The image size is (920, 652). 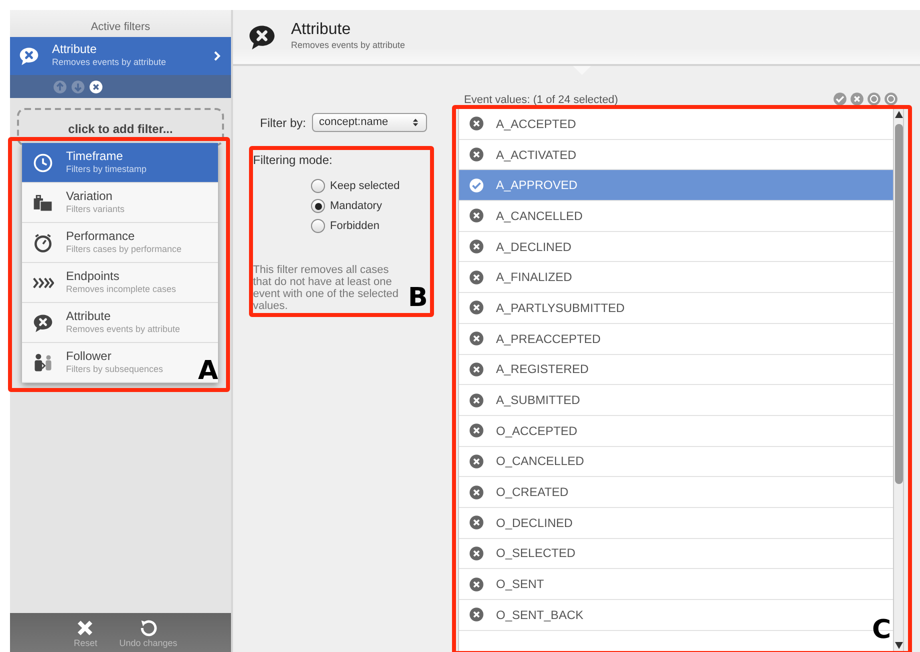 I want to click on list-title: Event values: (1 of 24 selected), so click(x=541, y=100).